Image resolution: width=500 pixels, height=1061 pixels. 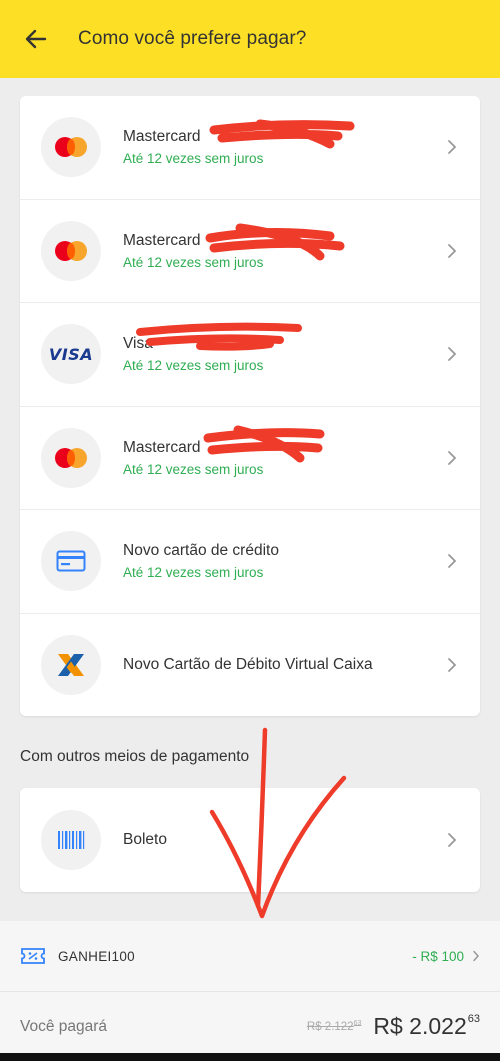 I want to click on payment-total-row: Você pagará R$ 2.12263 R$ 2.02263, so click(x=250, y=1026).